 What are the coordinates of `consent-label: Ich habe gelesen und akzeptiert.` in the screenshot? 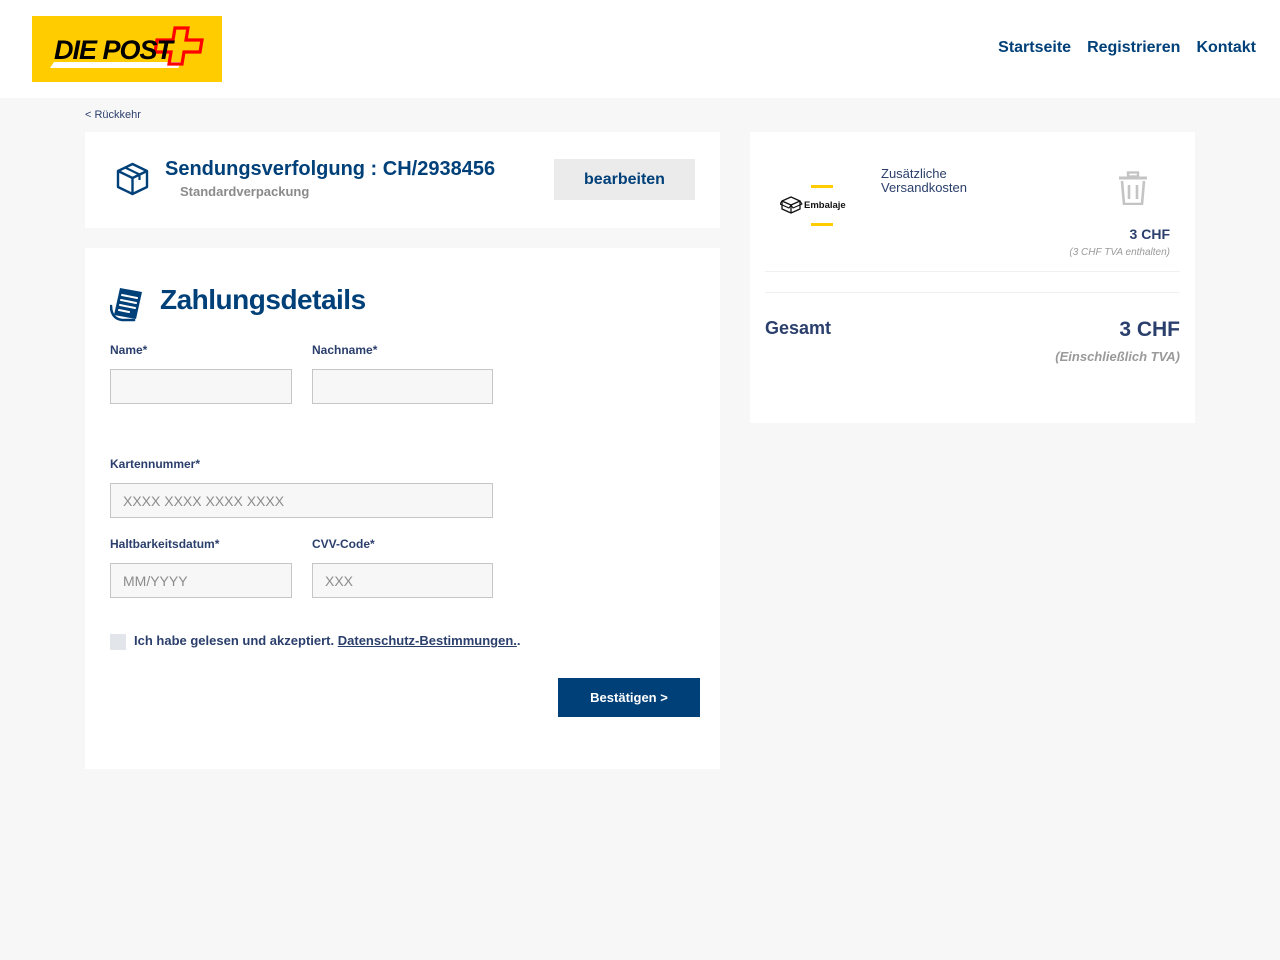 It's located at (234, 640).